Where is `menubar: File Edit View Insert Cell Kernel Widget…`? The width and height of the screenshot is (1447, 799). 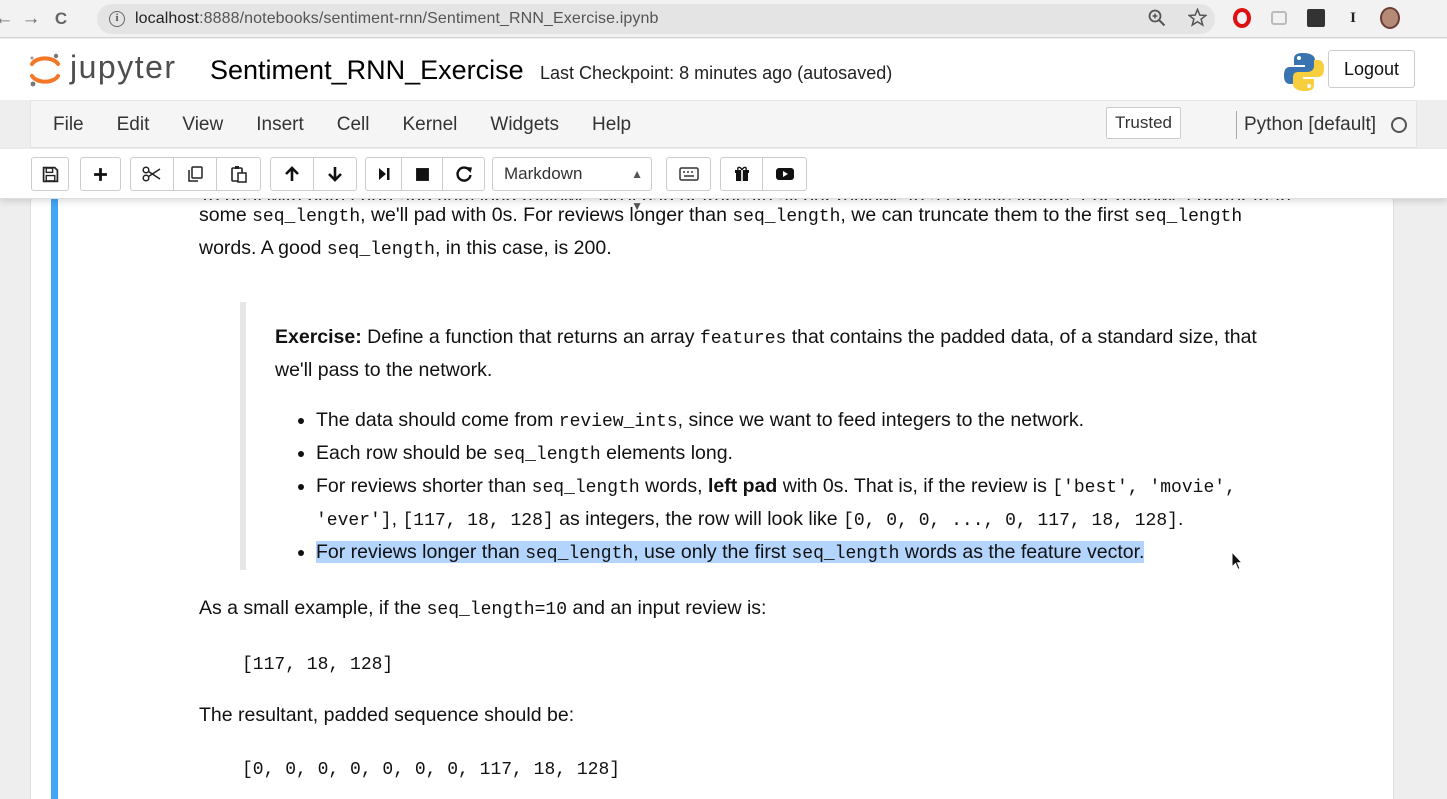 menubar: File Edit View Insert Cell Kernel Widget… is located at coordinates (723, 124).